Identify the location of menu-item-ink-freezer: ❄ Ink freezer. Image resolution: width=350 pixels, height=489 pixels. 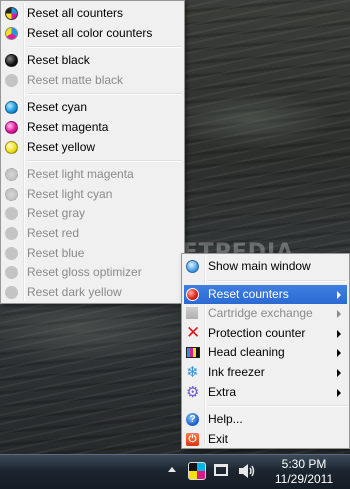
(265, 373).